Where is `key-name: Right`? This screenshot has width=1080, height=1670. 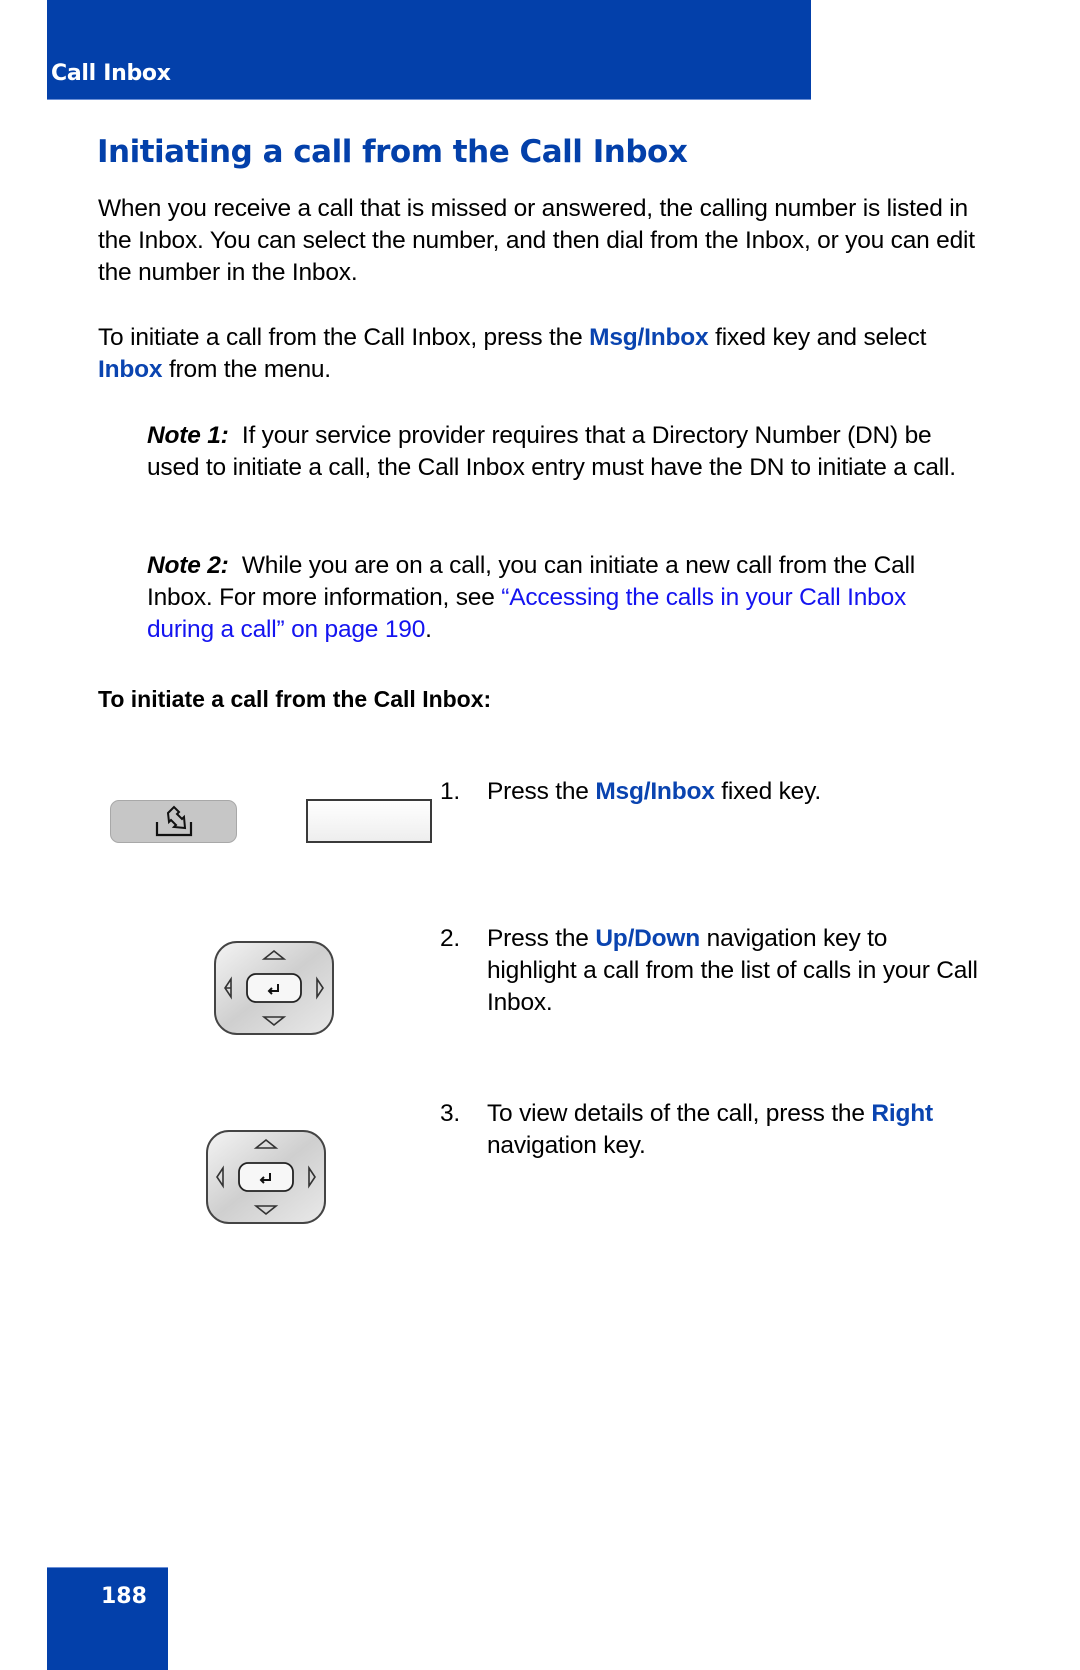
key-name: Right is located at coordinates (902, 1113).